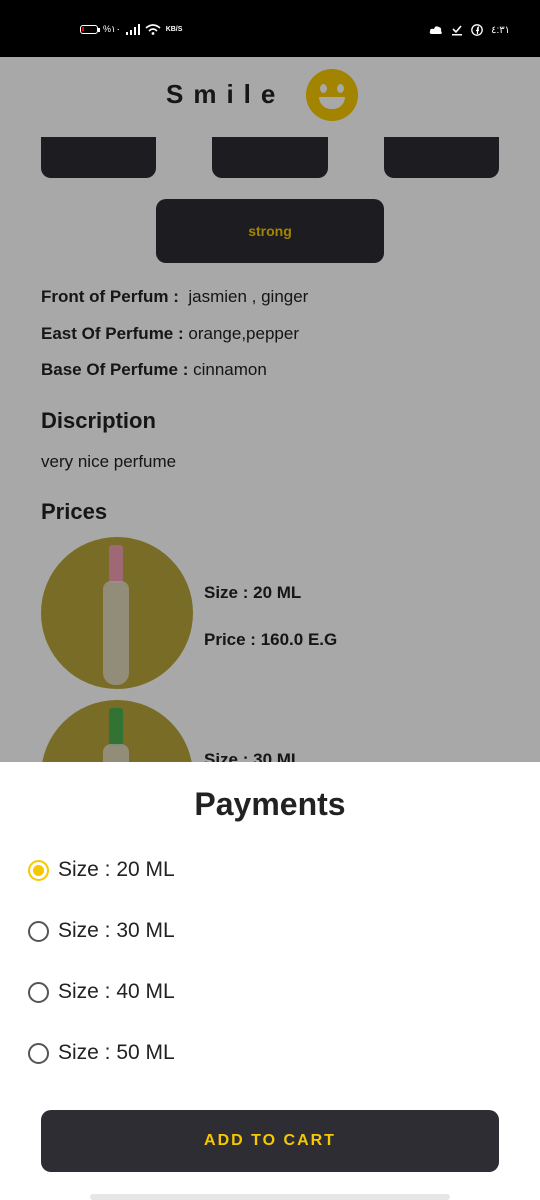 This screenshot has width=540, height=1200. What do you see at coordinates (270, 1197) in the screenshot?
I see `gesture-nav-bar` at bounding box center [270, 1197].